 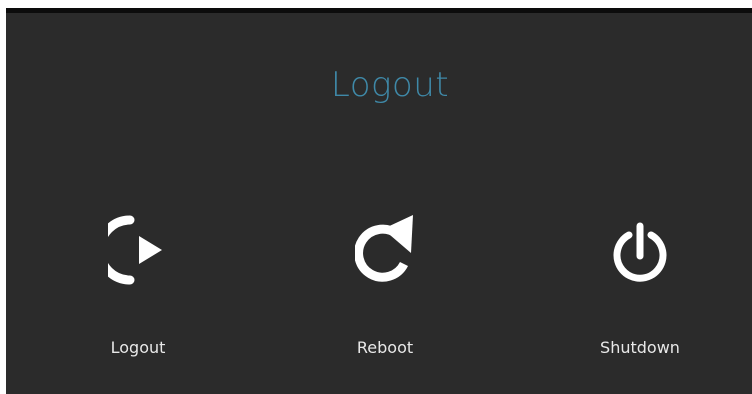 I want to click on logout-label: Logout, so click(x=138, y=347).